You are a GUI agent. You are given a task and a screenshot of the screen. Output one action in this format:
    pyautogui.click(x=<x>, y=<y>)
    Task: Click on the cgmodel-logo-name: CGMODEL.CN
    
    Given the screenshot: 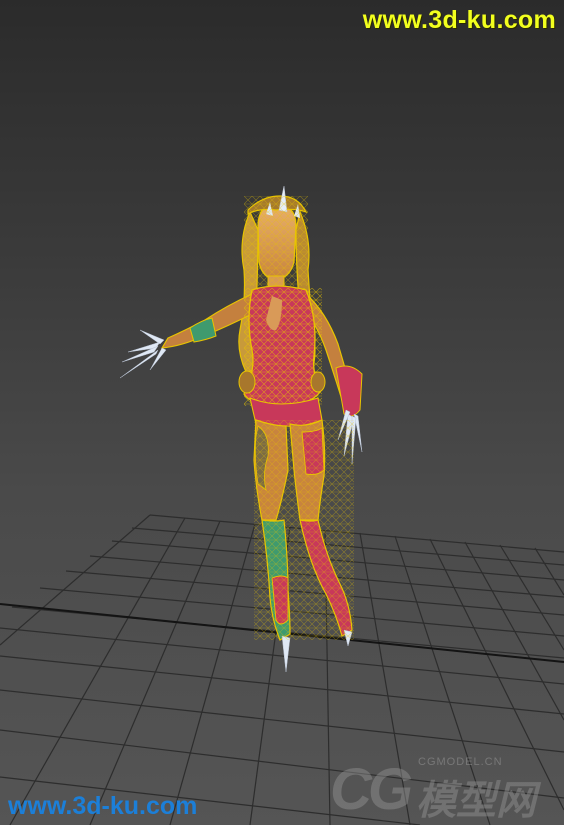 What is the action you would take?
    pyautogui.click(x=460, y=762)
    